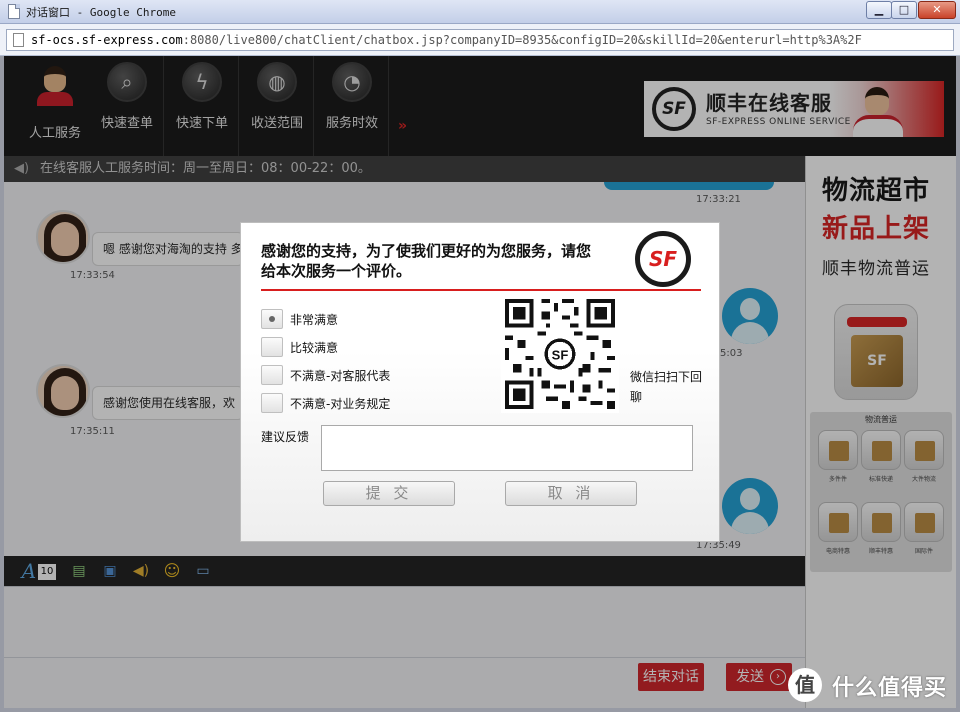  Describe the element at coordinates (480, 12) in the screenshot. I see `window-titlebar: 对话窗口 - Google Chrome ▁ □ ✕` at that location.